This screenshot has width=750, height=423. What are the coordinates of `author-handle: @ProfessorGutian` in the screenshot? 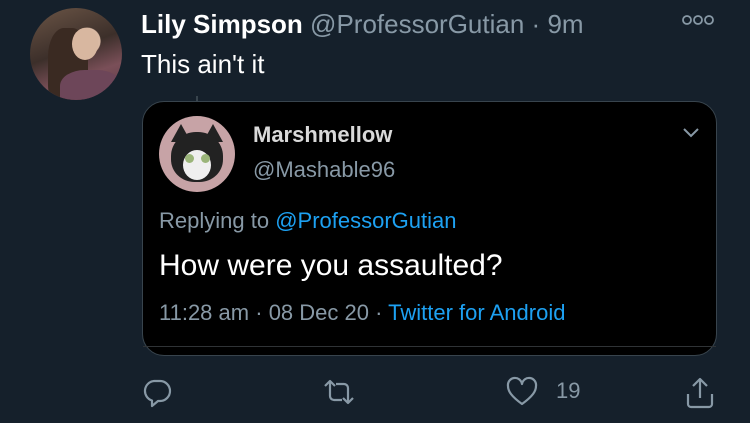 It's located at (417, 24).